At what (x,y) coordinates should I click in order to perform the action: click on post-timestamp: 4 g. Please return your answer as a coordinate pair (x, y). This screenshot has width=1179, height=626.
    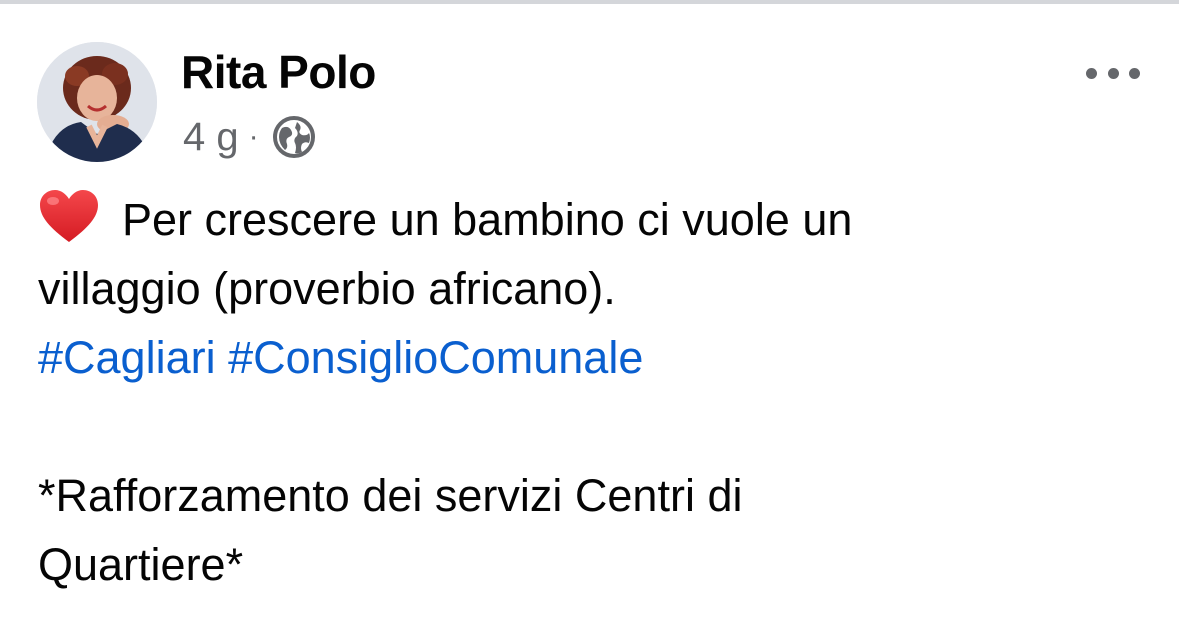
    Looking at the image, I should click on (211, 137).